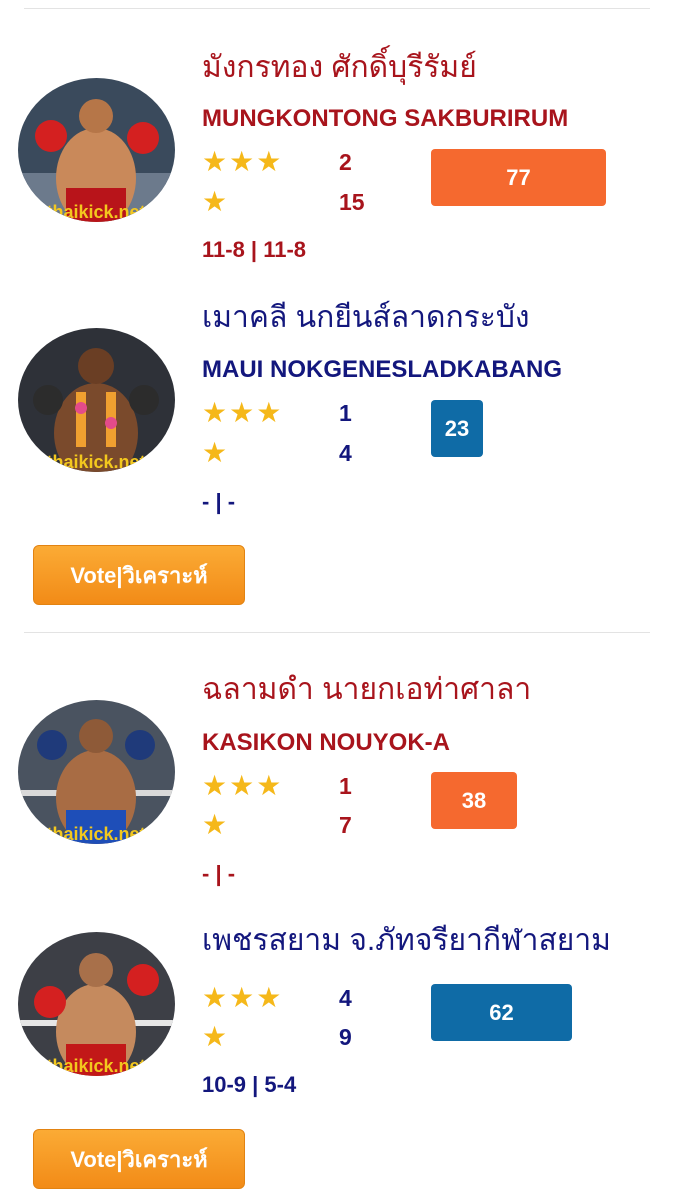 The image size is (675, 1200). Describe the element at coordinates (366, 318) in the screenshot. I see `fighter-thai-name: เมาคลี นกยีนส์ลาดกระบัง` at that location.